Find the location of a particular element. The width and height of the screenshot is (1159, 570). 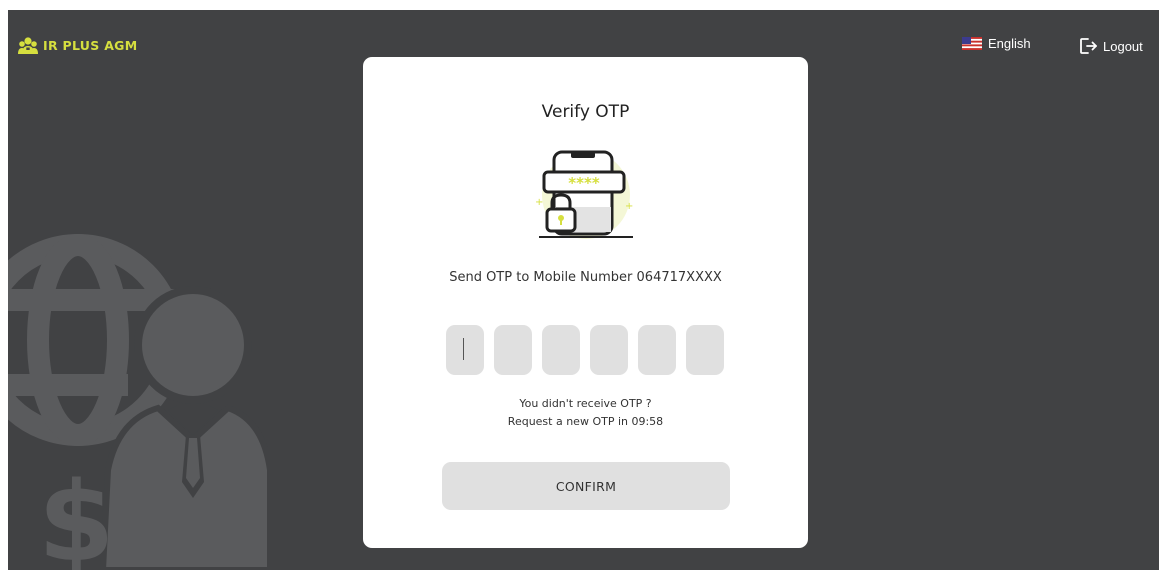

investor-group-icon is located at coordinates (28, 45).